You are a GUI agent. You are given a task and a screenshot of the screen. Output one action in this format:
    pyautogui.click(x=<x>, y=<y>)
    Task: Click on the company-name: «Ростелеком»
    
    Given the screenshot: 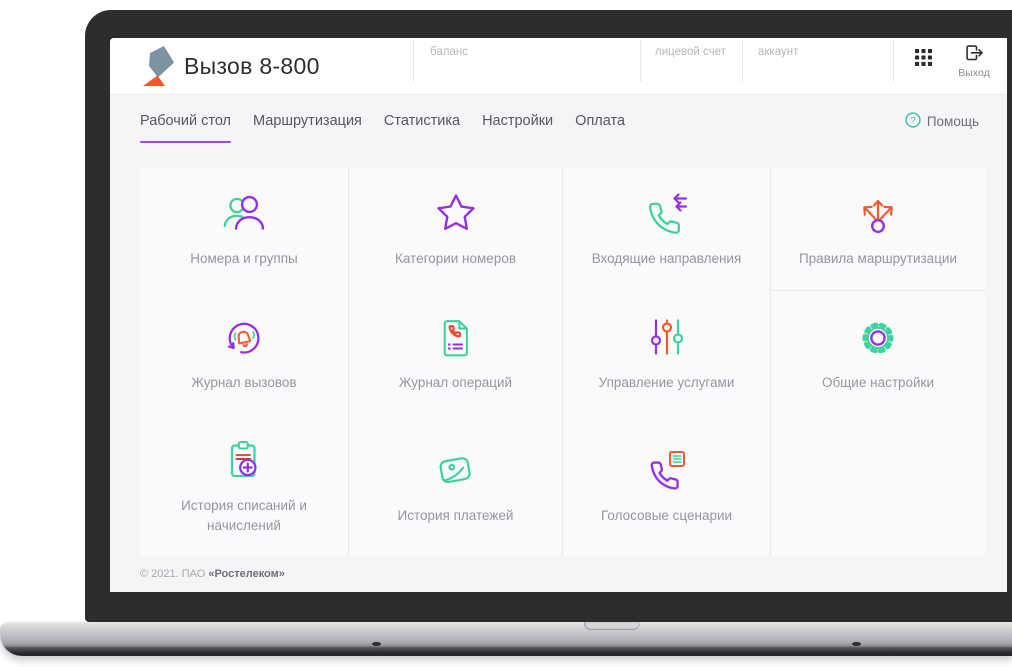 What is the action you would take?
    pyautogui.click(x=246, y=574)
    